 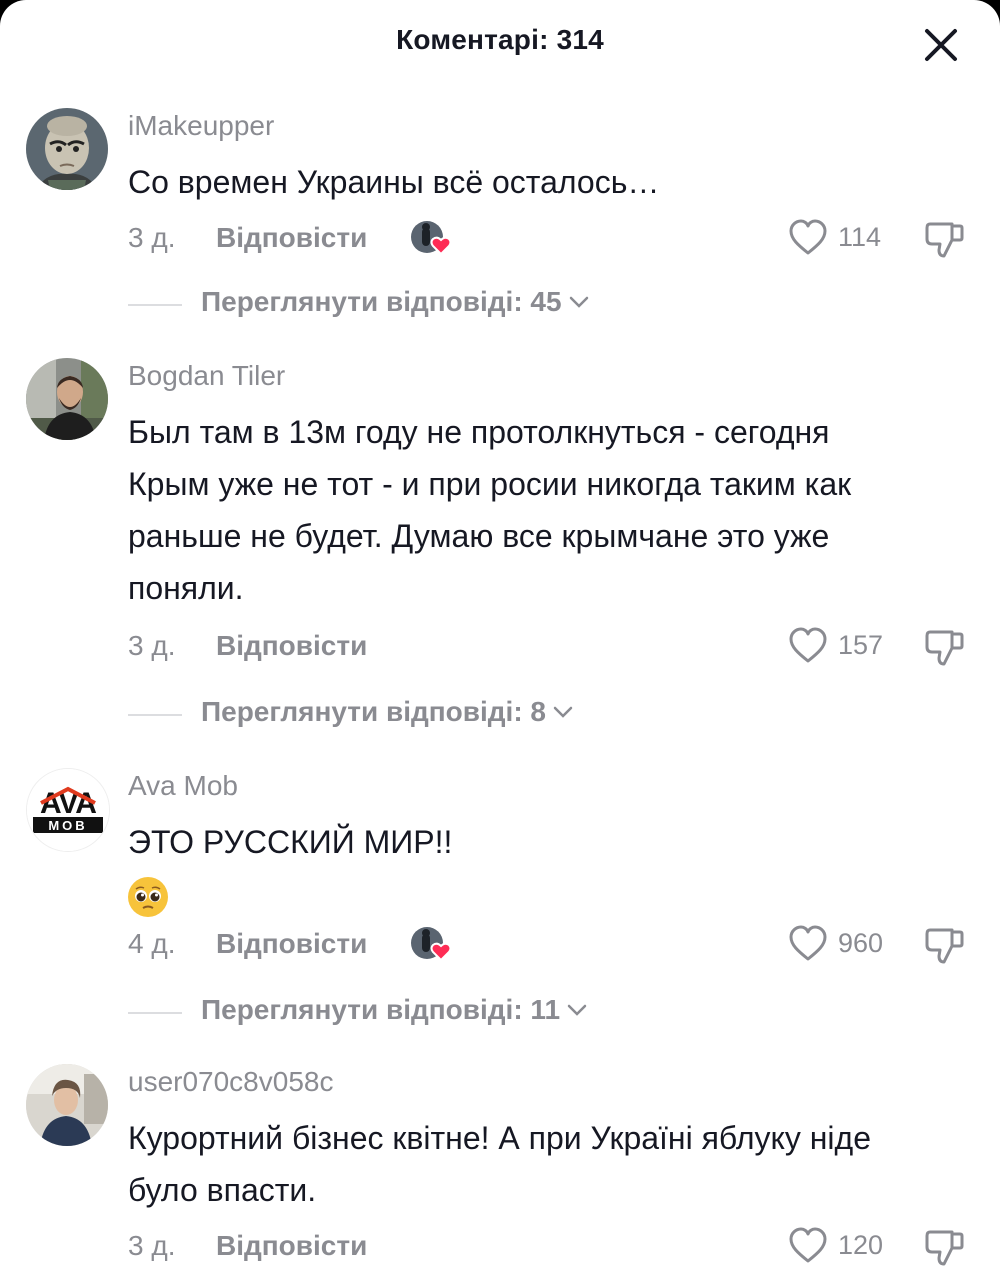 I want to click on comments-header: Коментарі: 314, so click(x=500, y=45).